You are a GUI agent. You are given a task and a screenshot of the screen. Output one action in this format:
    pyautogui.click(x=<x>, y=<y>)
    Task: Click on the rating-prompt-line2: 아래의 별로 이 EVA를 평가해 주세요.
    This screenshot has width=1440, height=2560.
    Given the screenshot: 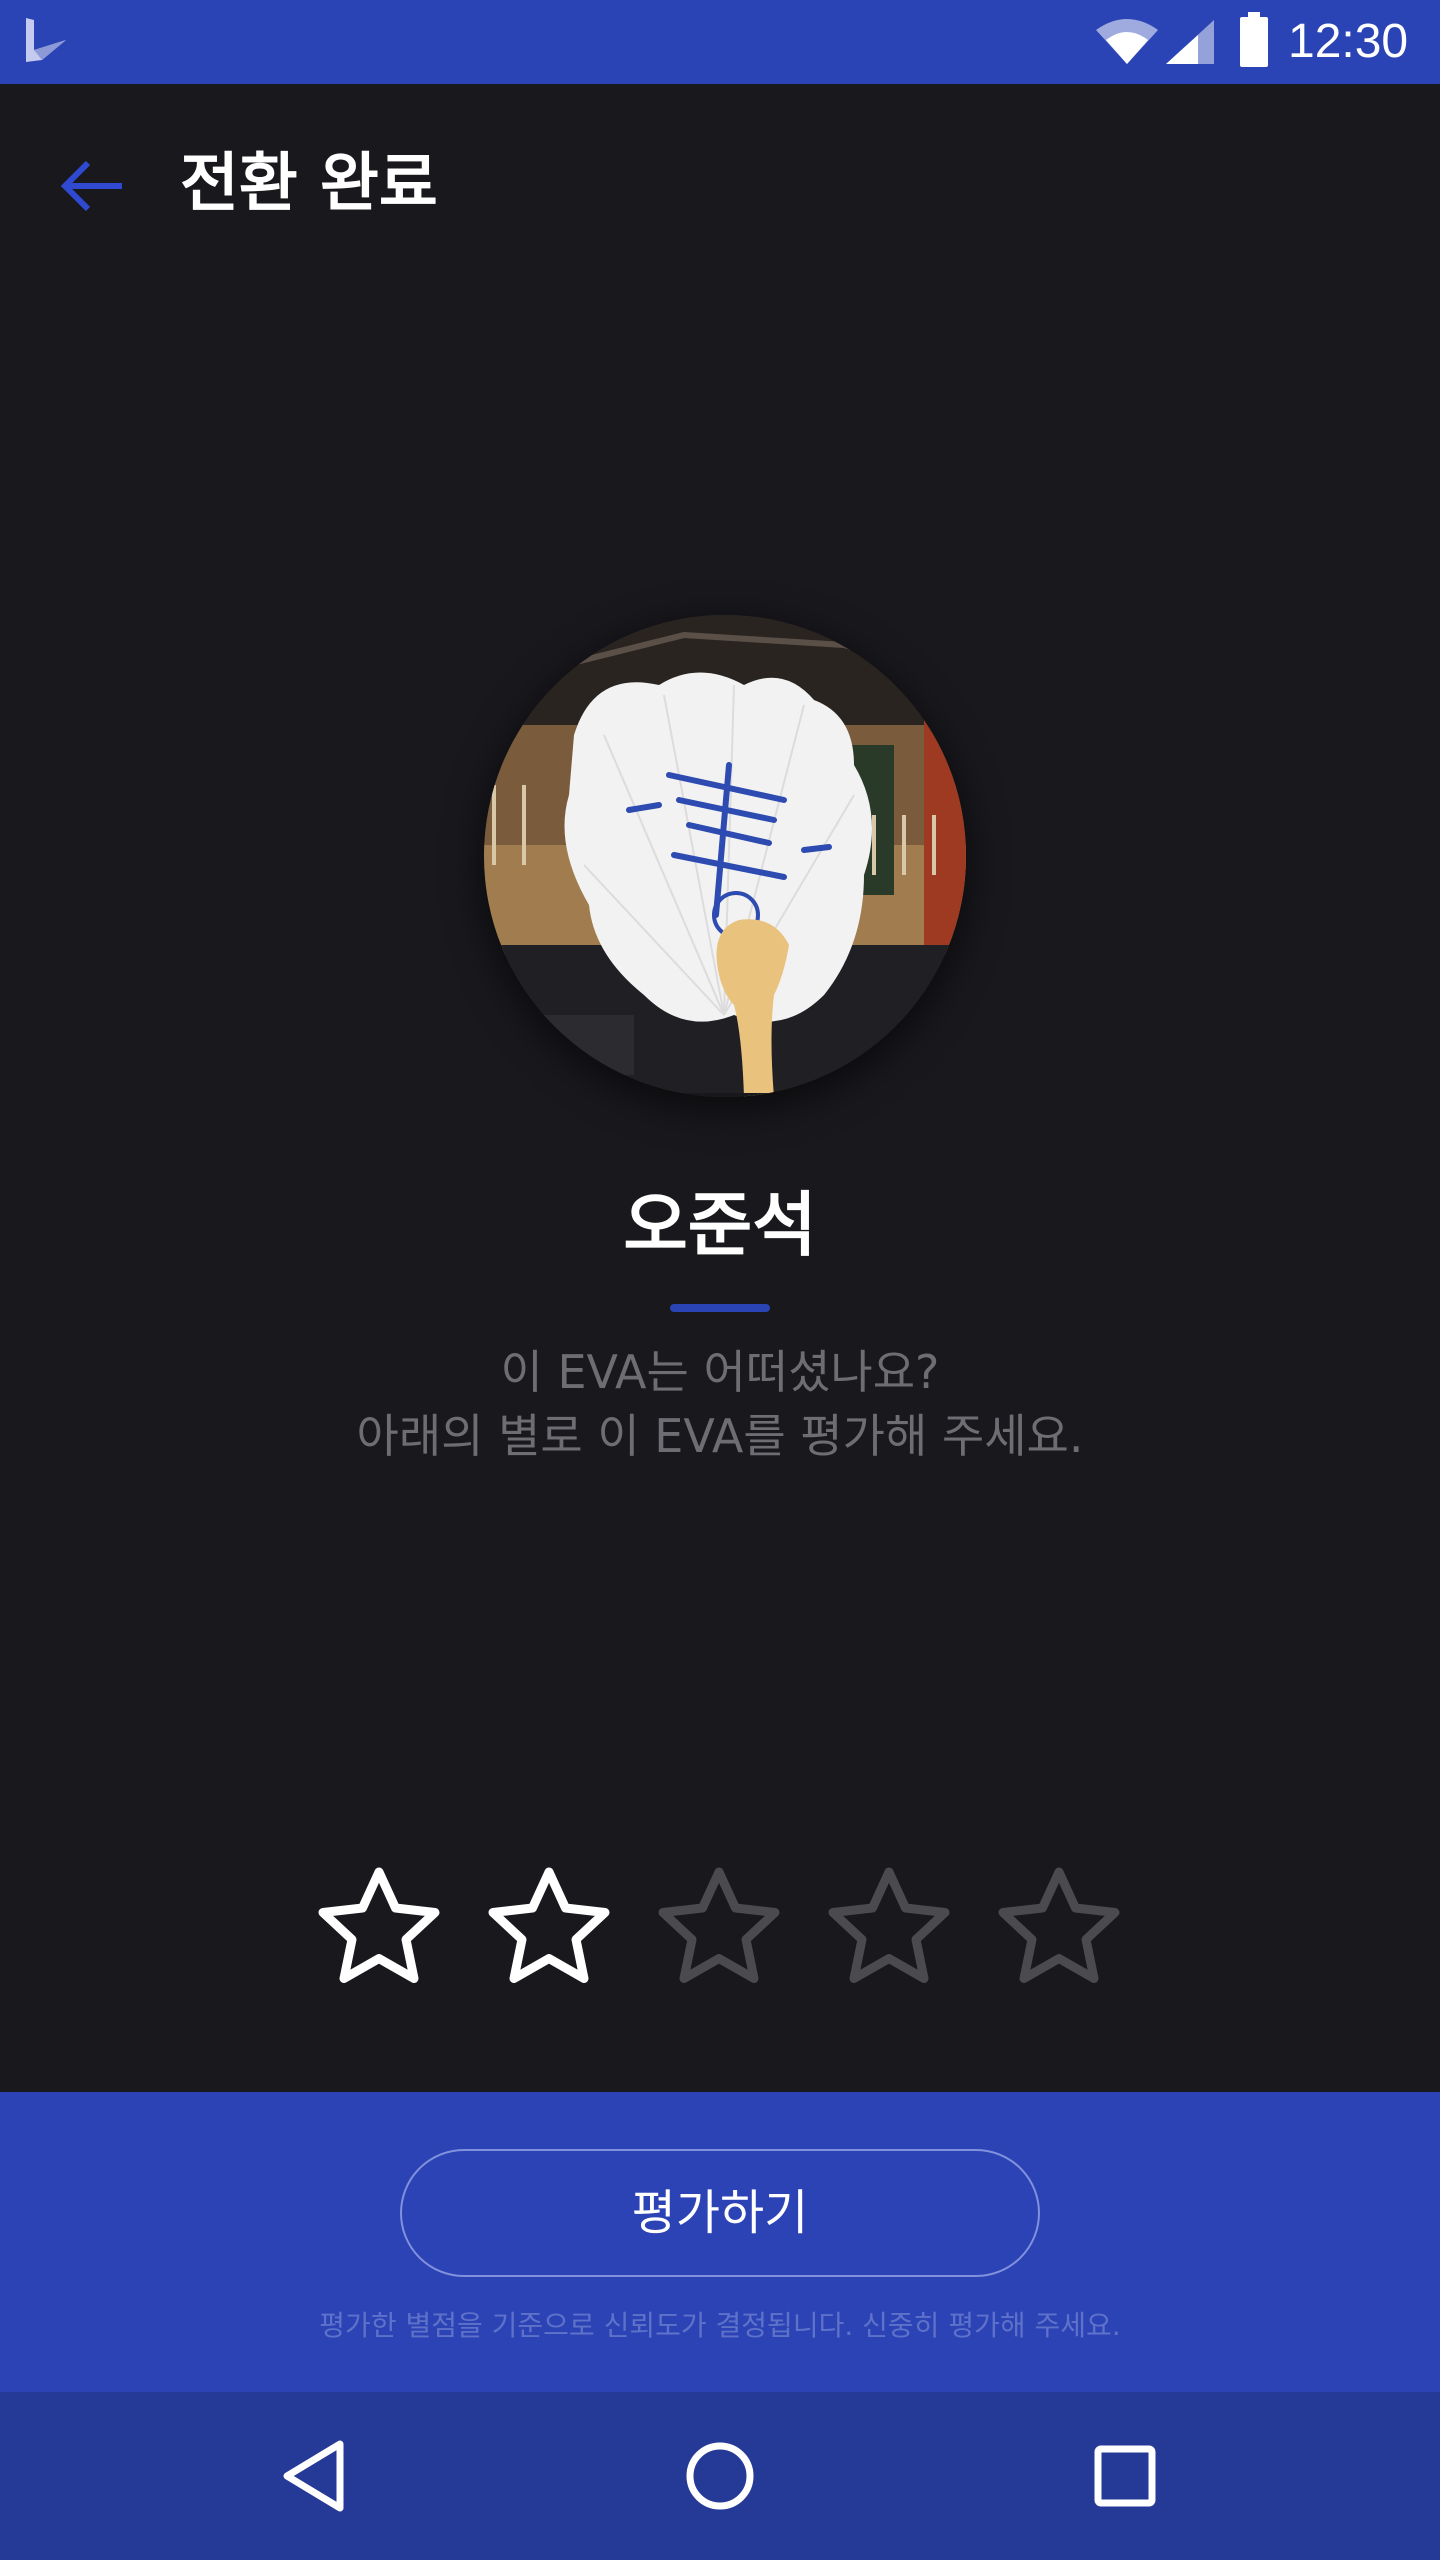 What is the action you would take?
    pyautogui.click(x=720, y=1436)
    